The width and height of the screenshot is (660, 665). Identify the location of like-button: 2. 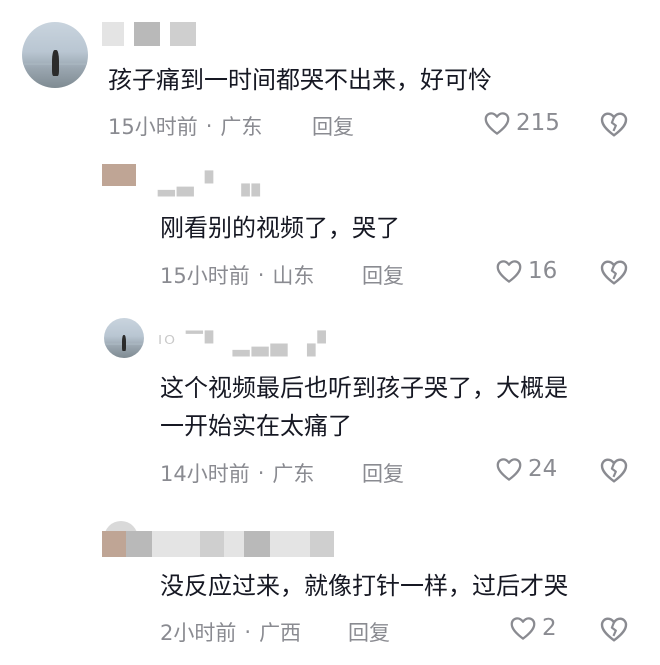
(532, 628).